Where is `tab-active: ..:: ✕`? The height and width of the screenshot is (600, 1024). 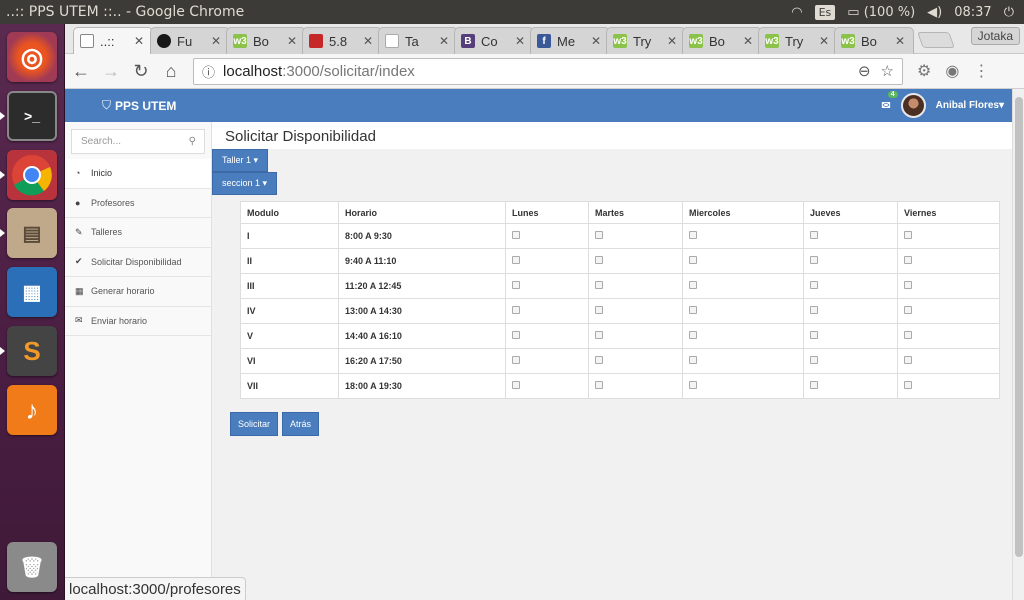 tab-active: ..:: ✕ is located at coordinates (113, 40).